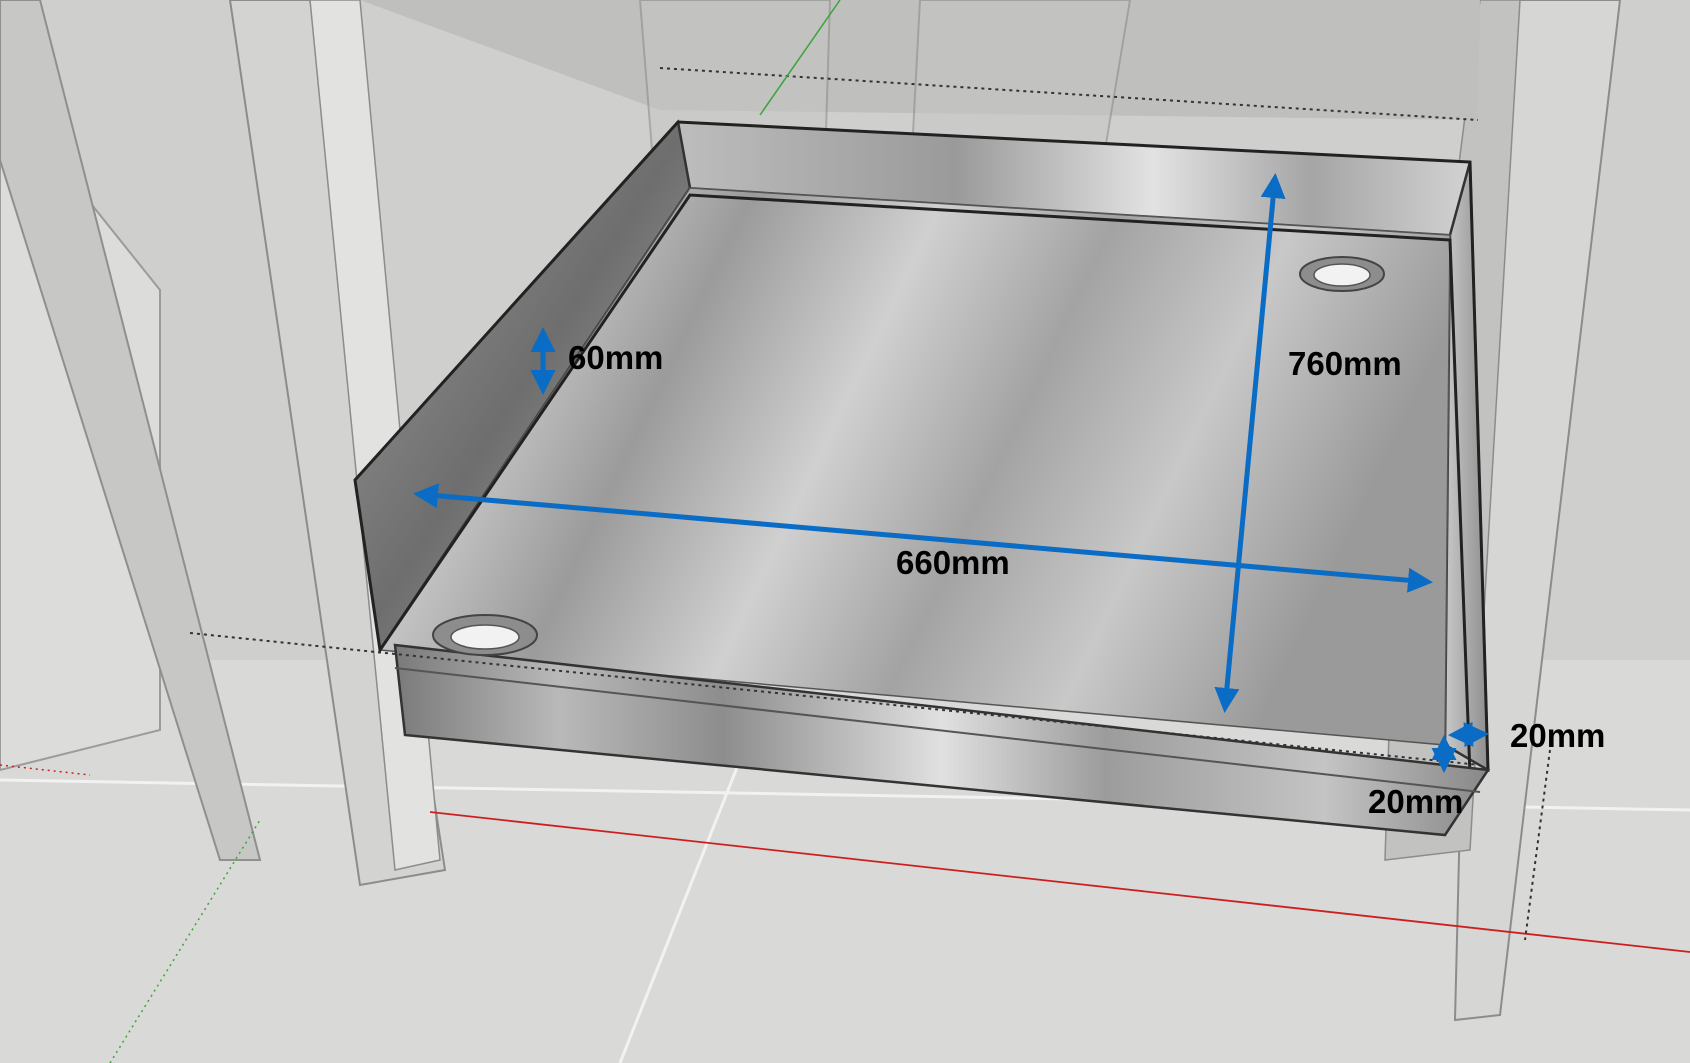 This screenshot has width=1690, height=1063. I want to click on width-label: 660mm, so click(953, 562).